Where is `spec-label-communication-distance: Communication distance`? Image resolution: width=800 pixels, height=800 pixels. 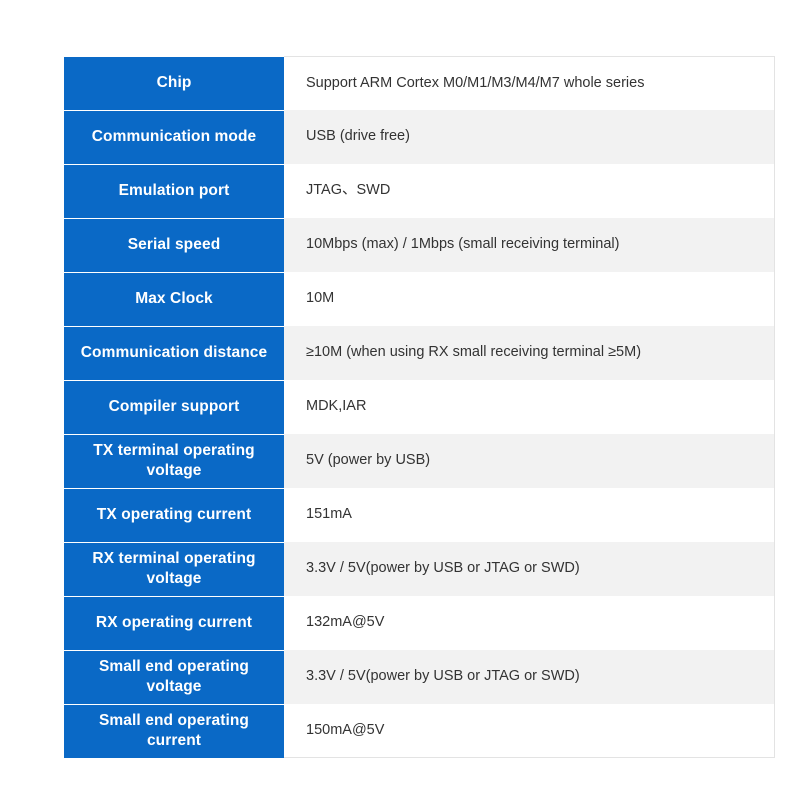 spec-label-communication-distance: Communication distance is located at coordinates (174, 353).